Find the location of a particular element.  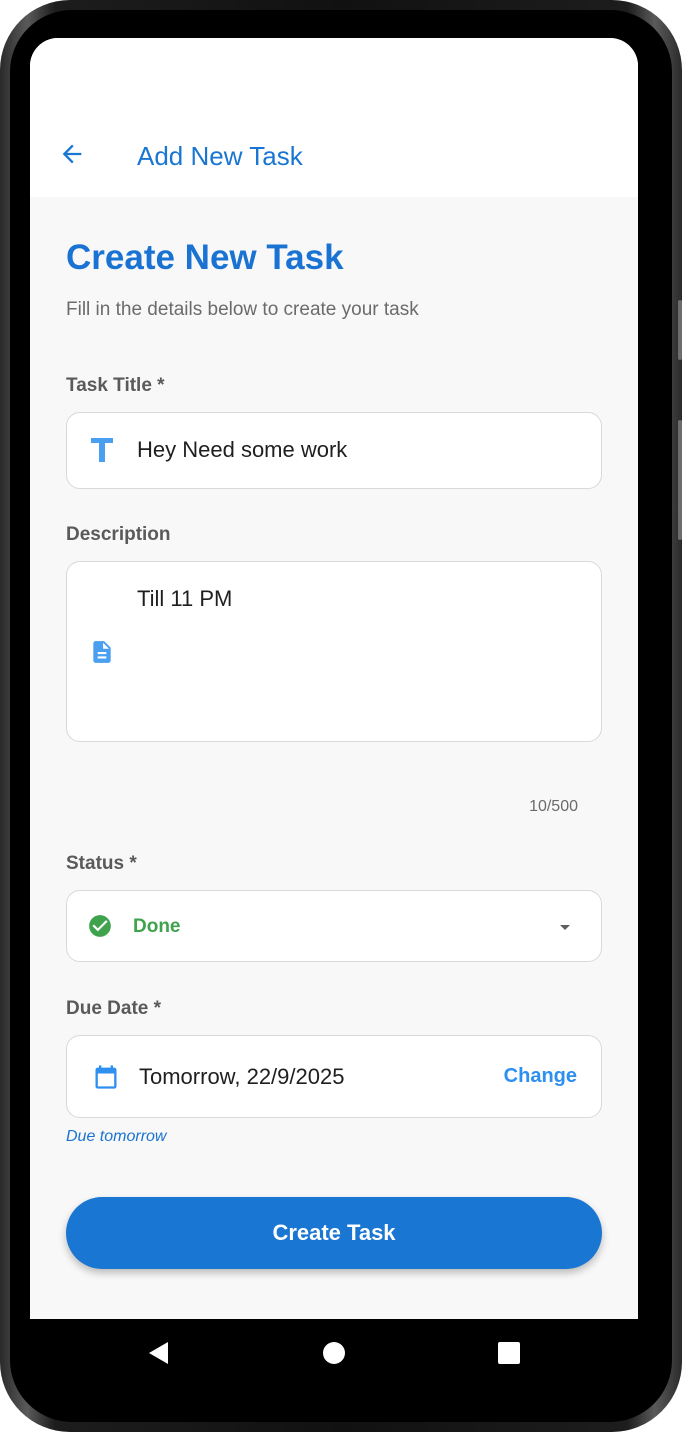

due-date-hint: Due tomorrow is located at coordinates (116, 1136).